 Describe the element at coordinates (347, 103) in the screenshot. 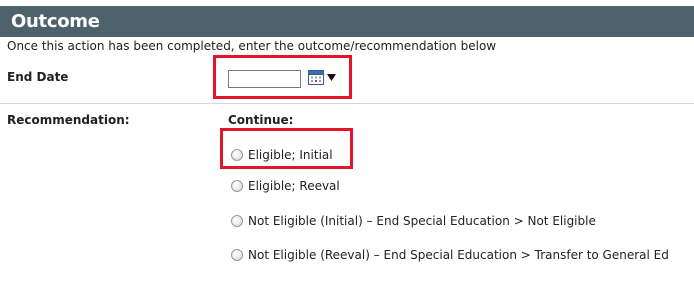

I see `divider` at that location.